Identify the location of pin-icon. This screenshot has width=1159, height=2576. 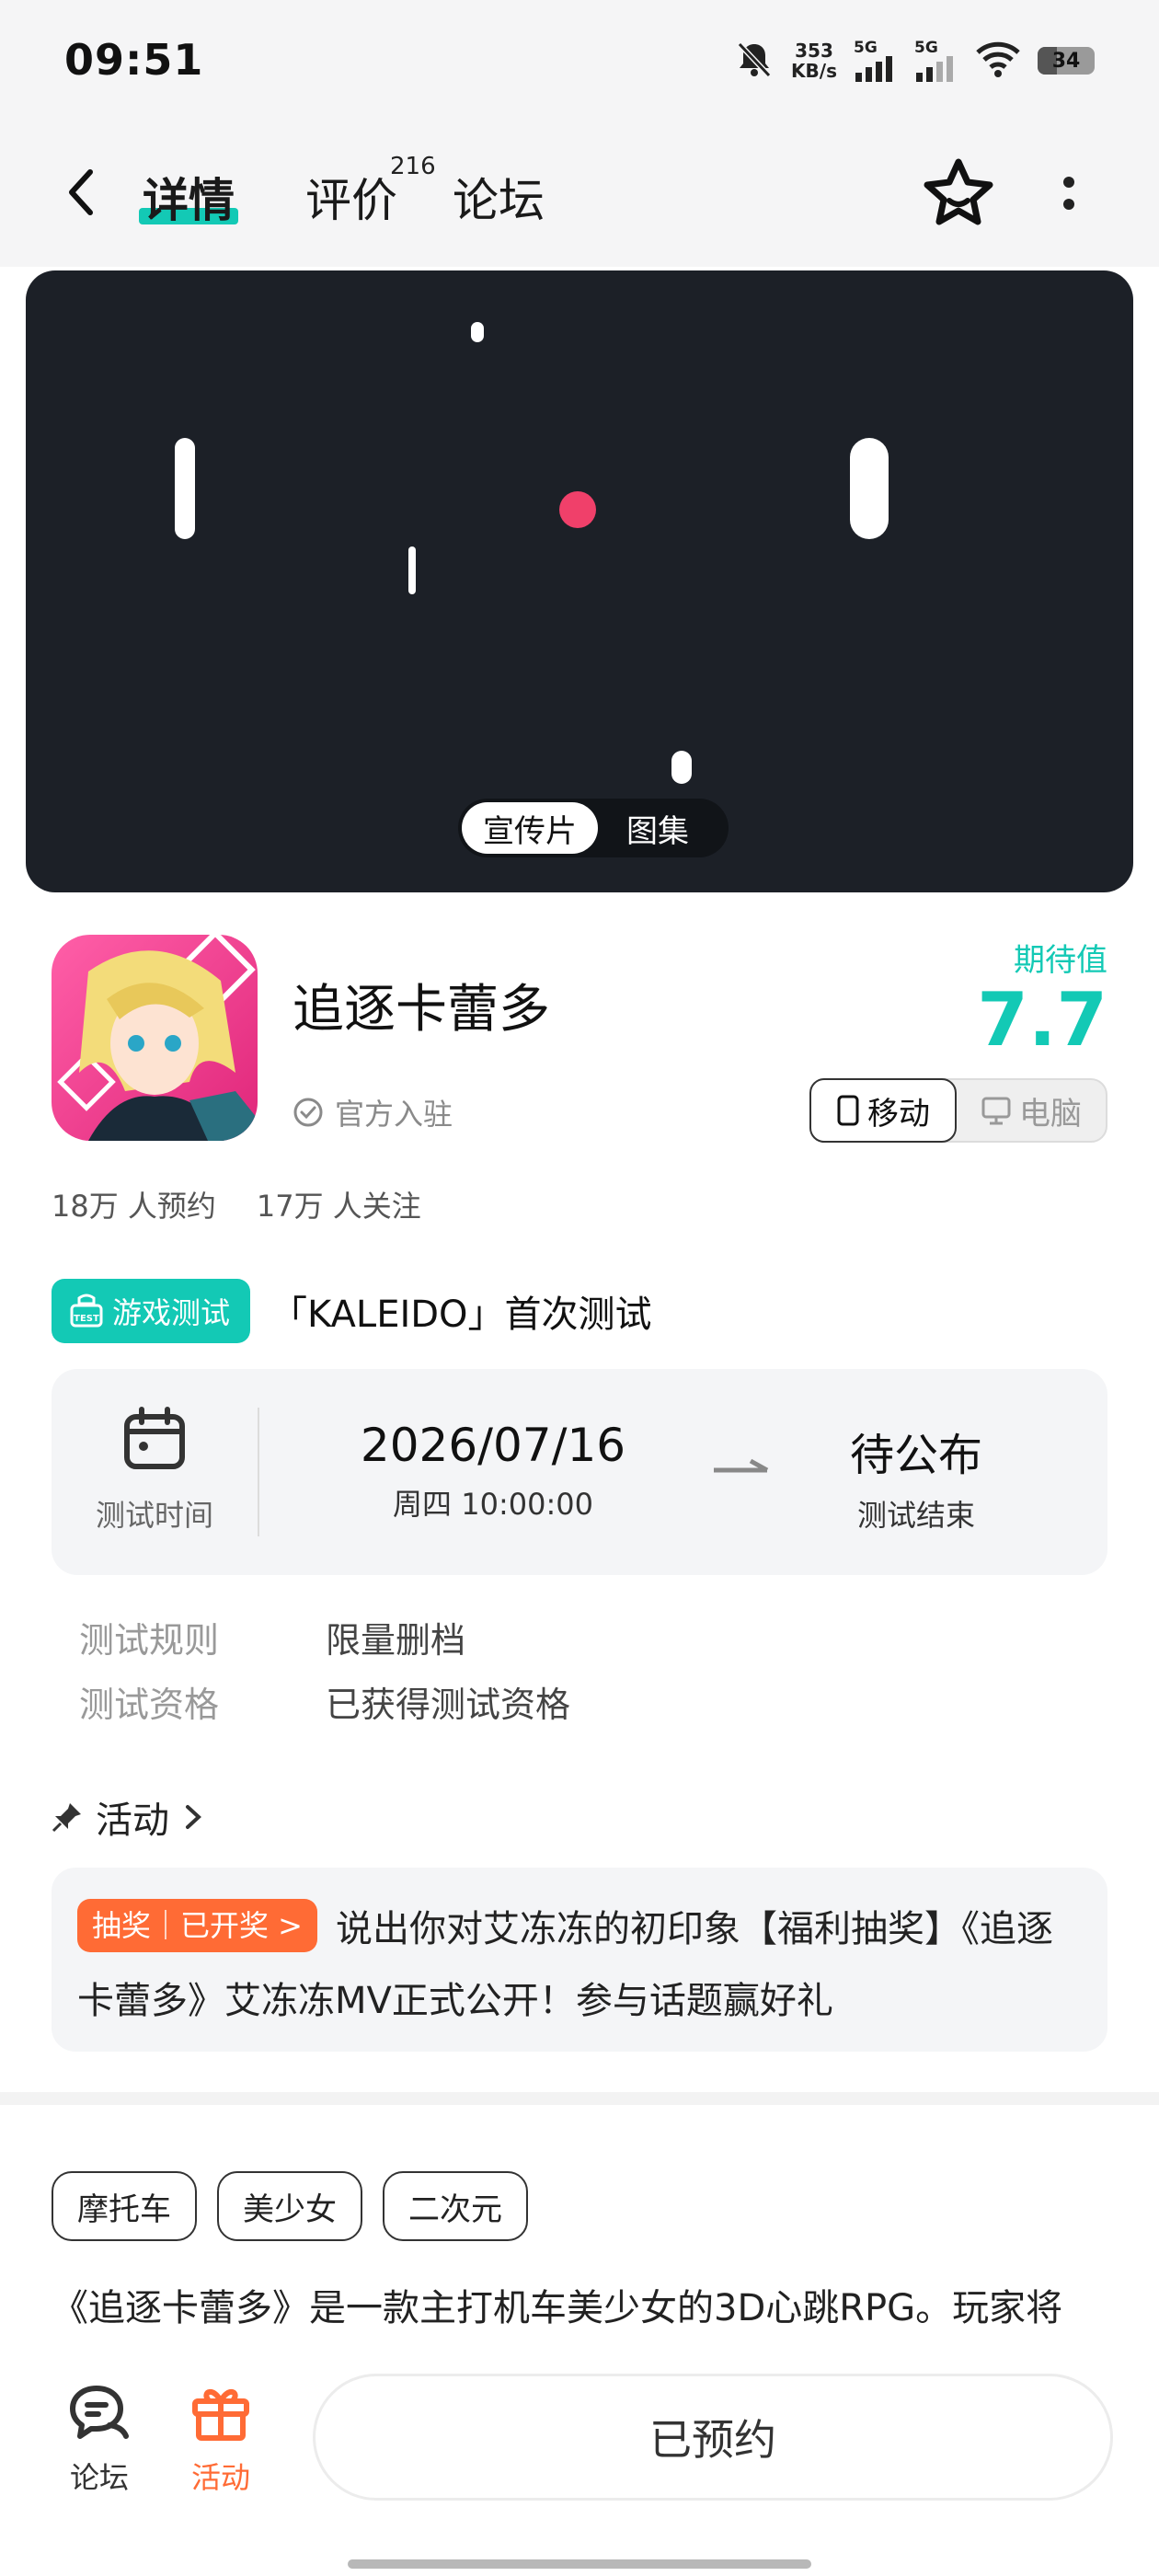
(66, 1818).